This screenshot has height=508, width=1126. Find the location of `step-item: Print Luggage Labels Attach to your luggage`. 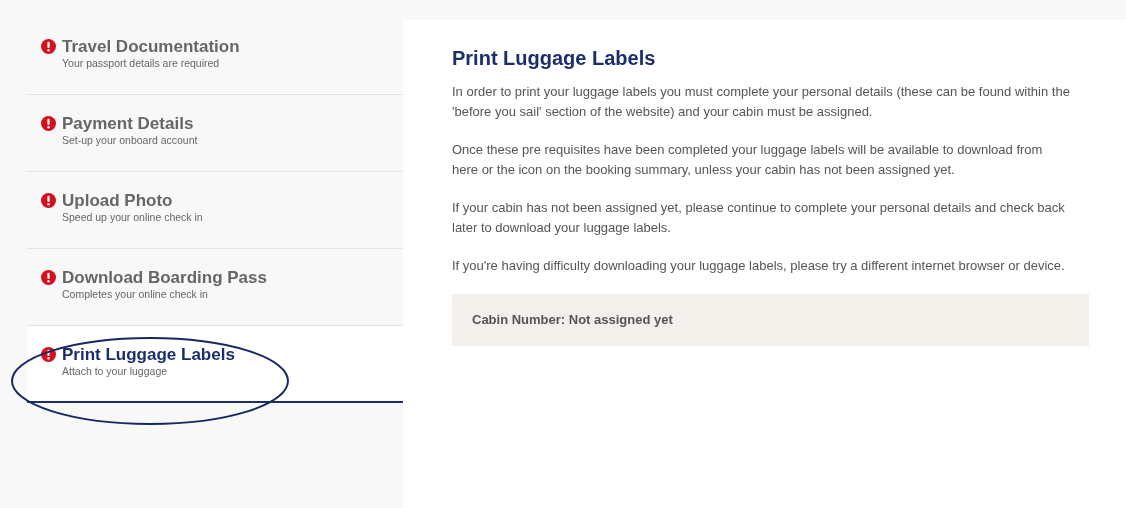

step-item: Print Luggage Labels Attach to your luggage is located at coordinates (215, 364).